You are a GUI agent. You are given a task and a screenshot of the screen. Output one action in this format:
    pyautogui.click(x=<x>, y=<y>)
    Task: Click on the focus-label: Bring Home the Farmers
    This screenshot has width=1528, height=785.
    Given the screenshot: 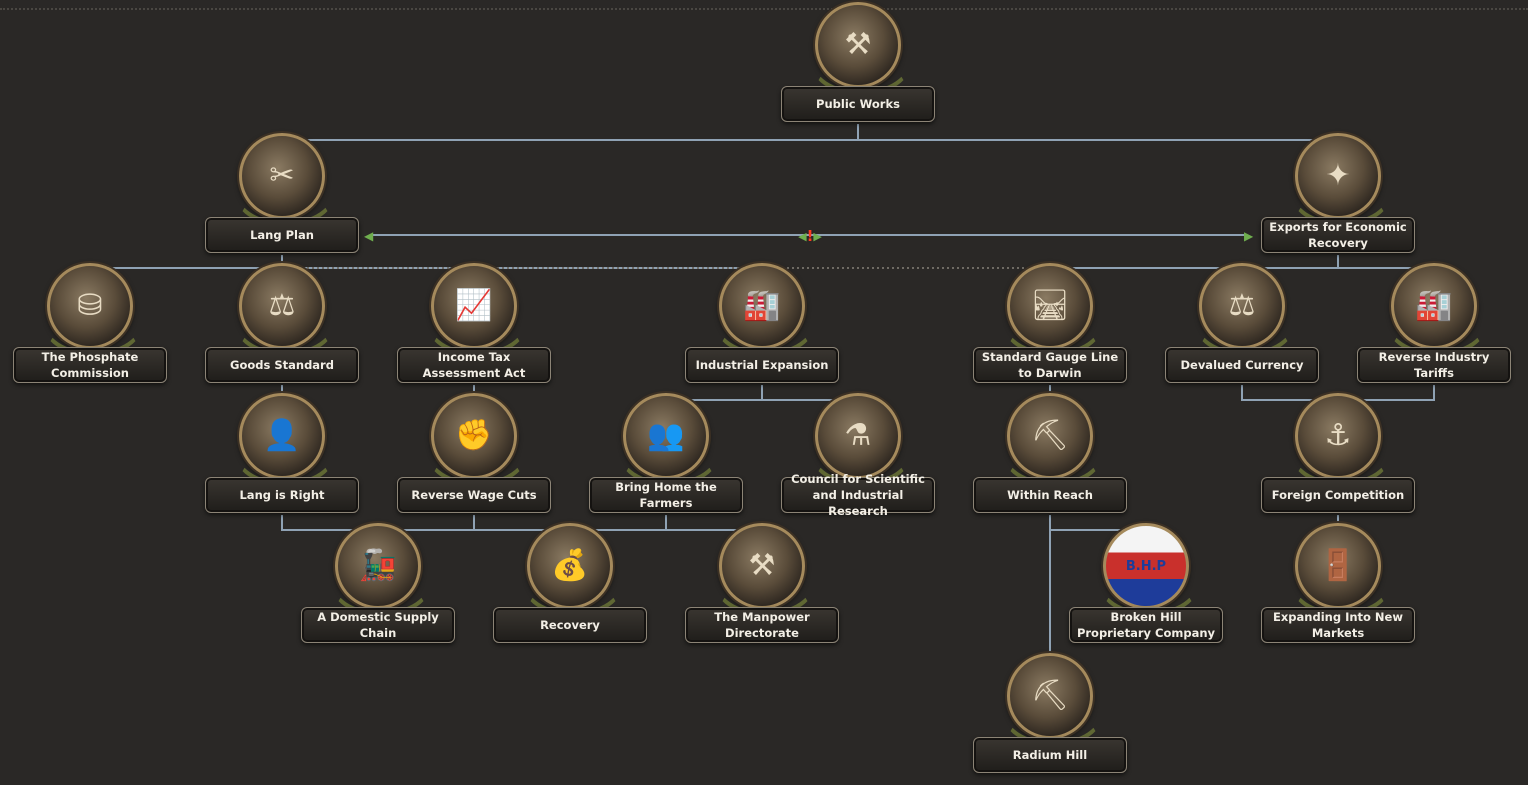 What is the action you would take?
    pyautogui.click(x=666, y=495)
    